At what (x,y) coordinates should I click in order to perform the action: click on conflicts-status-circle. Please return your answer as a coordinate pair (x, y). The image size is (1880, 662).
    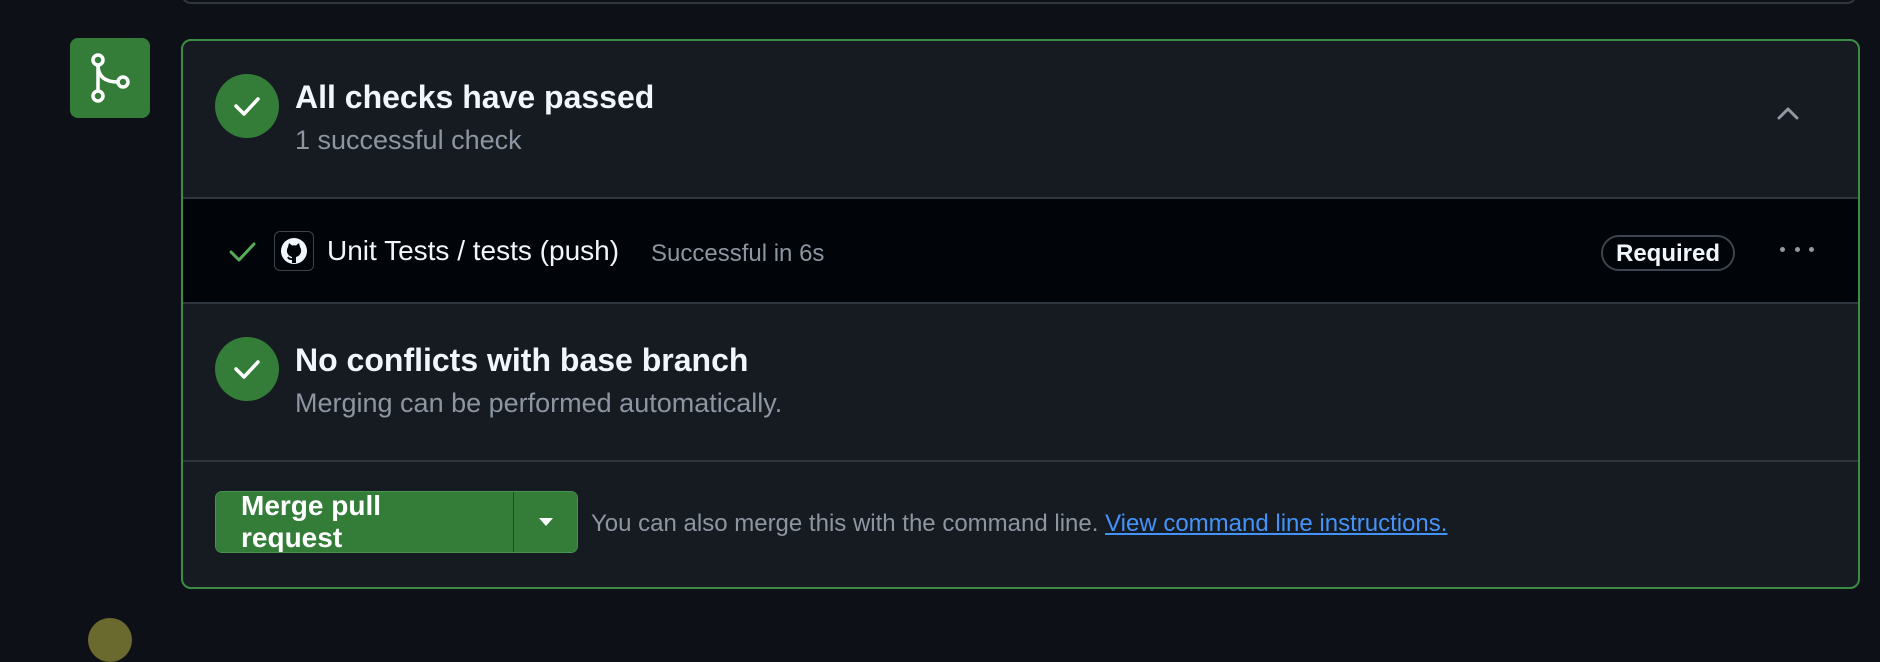
    Looking at the image, I should click on (247, 369).